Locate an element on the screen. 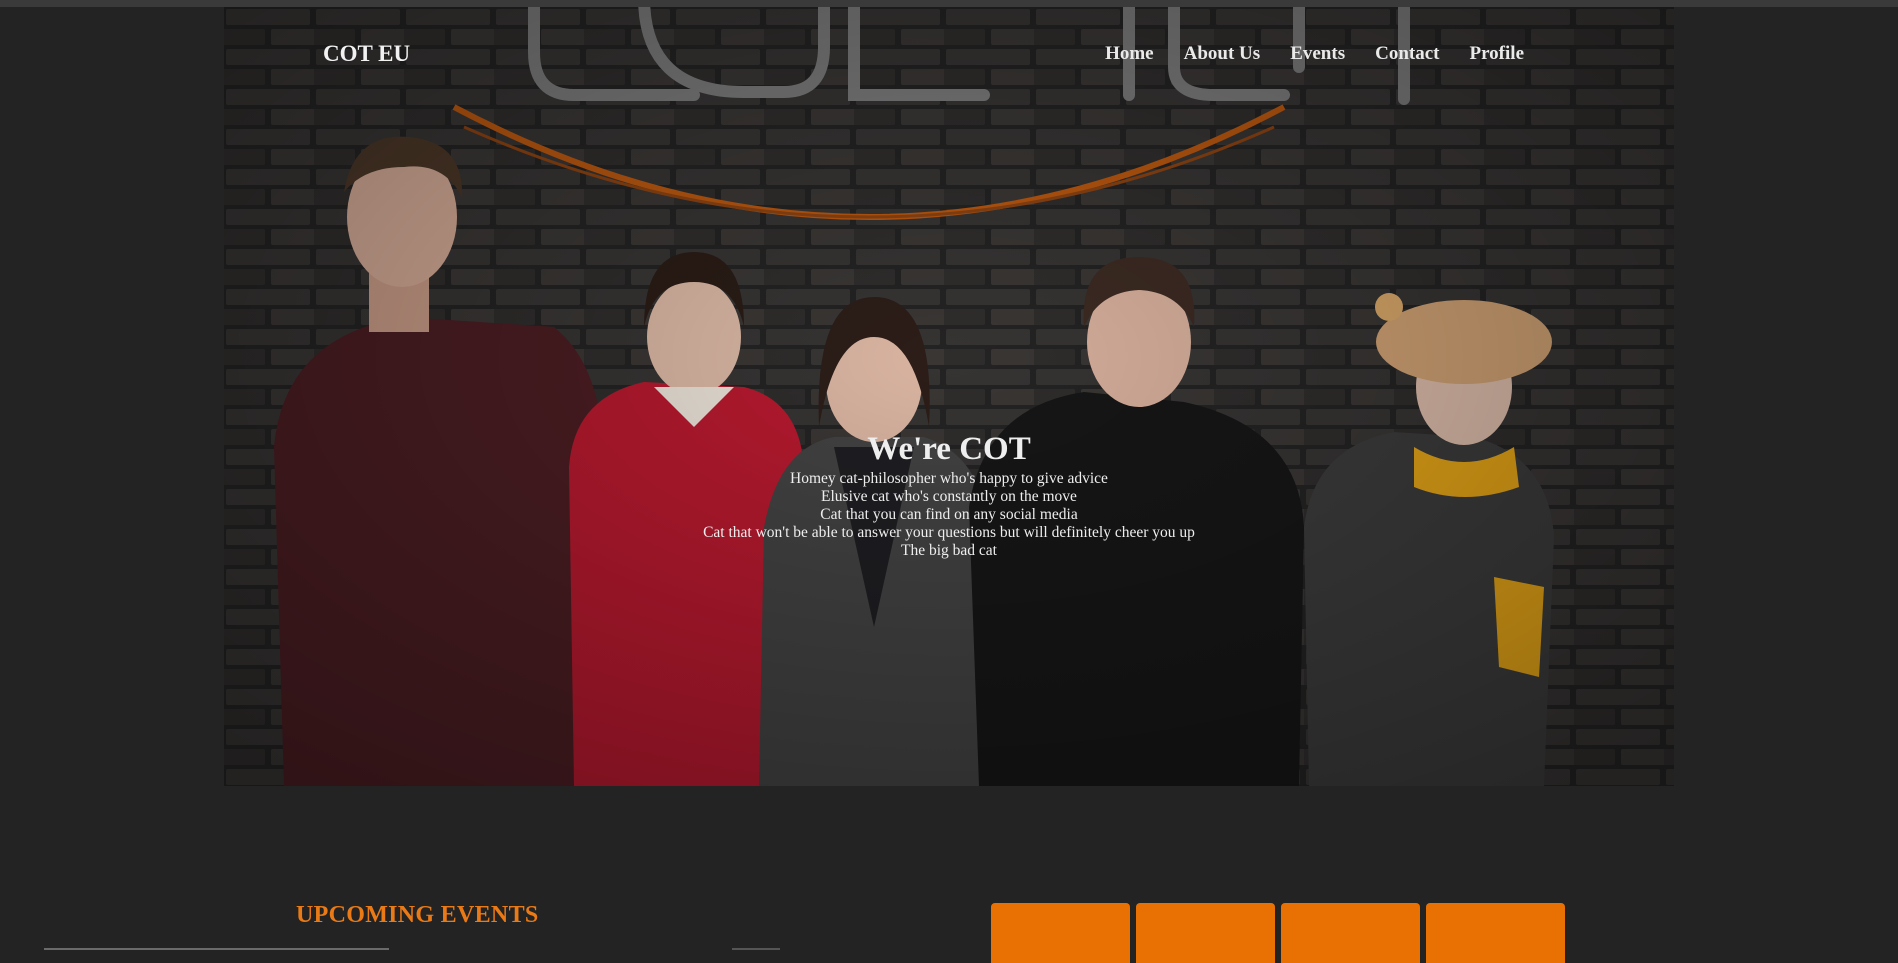 Image resolution: width=1898 pixels, height=963 pixels. nav-contact-link: Contact is located at coordinates (1407, 54).